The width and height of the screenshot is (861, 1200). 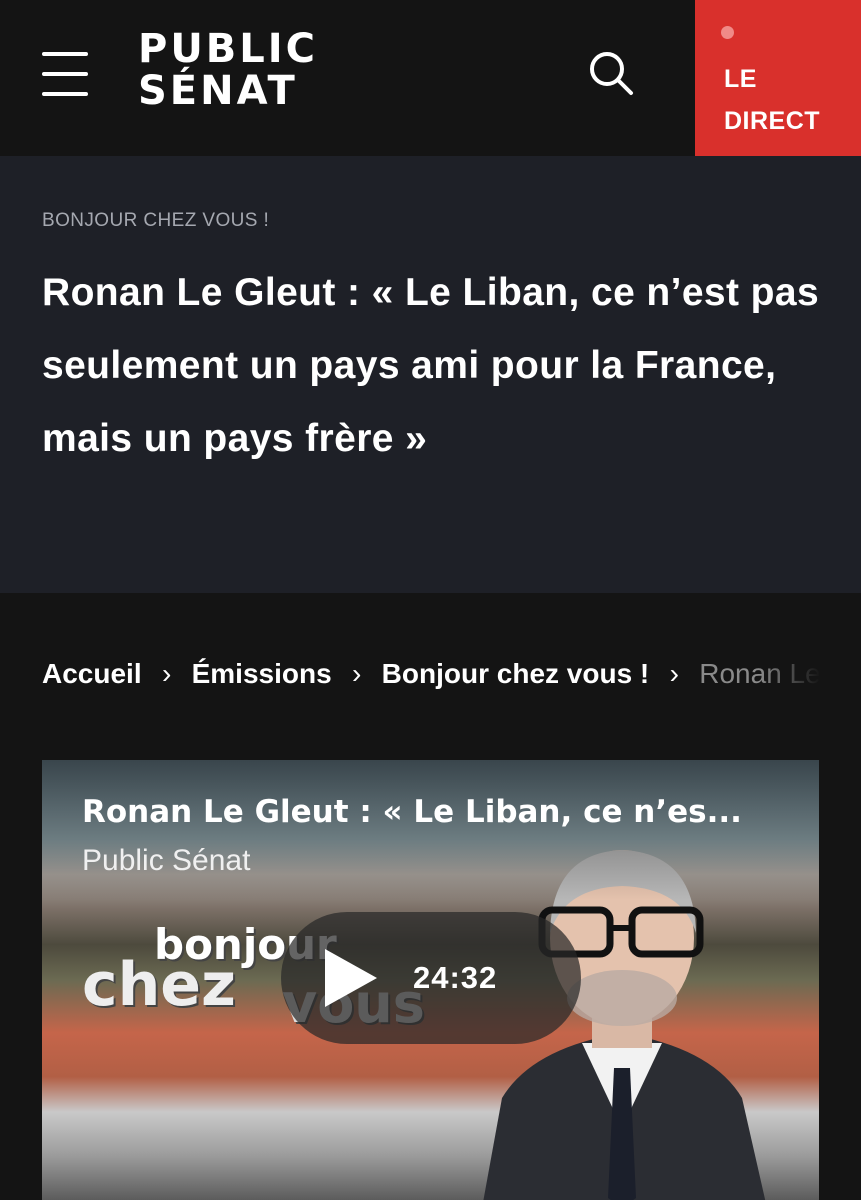 I want to click on live-button: LE DIRECT, so click(x=778, y=78).